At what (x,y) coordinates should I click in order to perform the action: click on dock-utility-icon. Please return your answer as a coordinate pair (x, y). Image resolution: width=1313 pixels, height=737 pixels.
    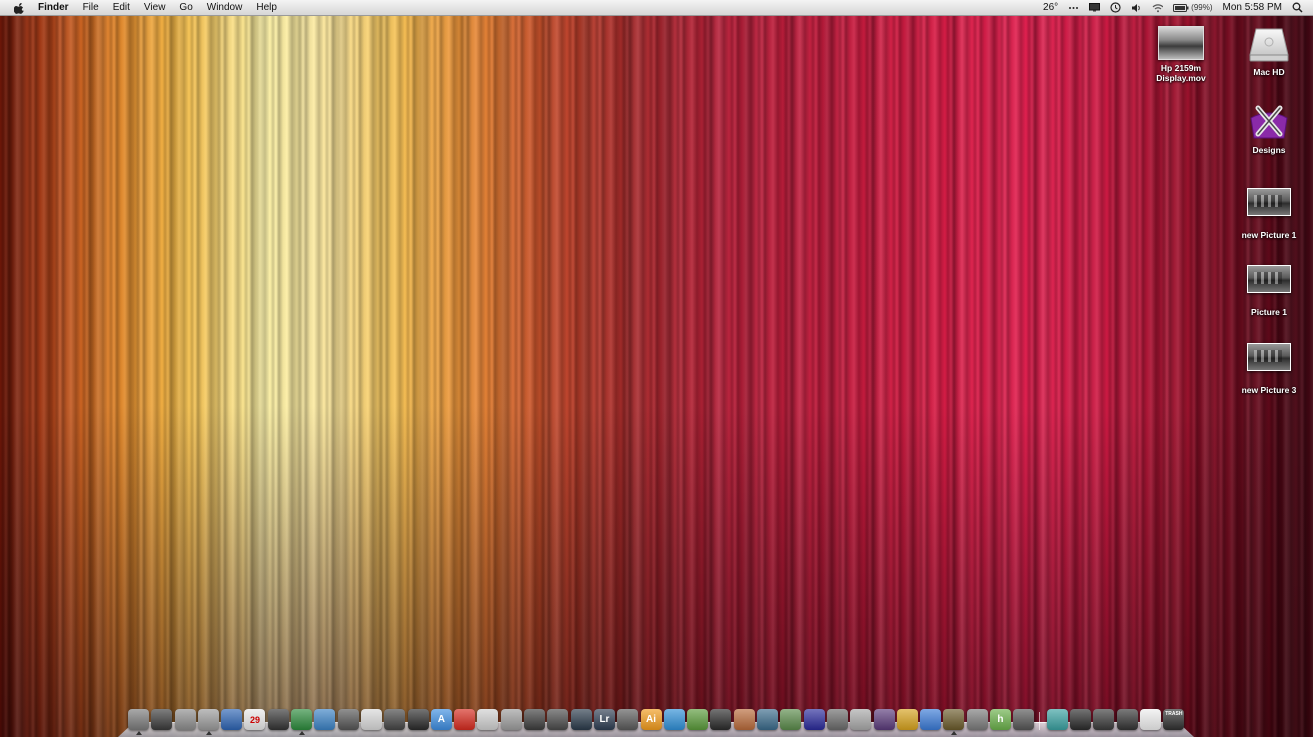
    Looking at the image, I should click on (977, 719).